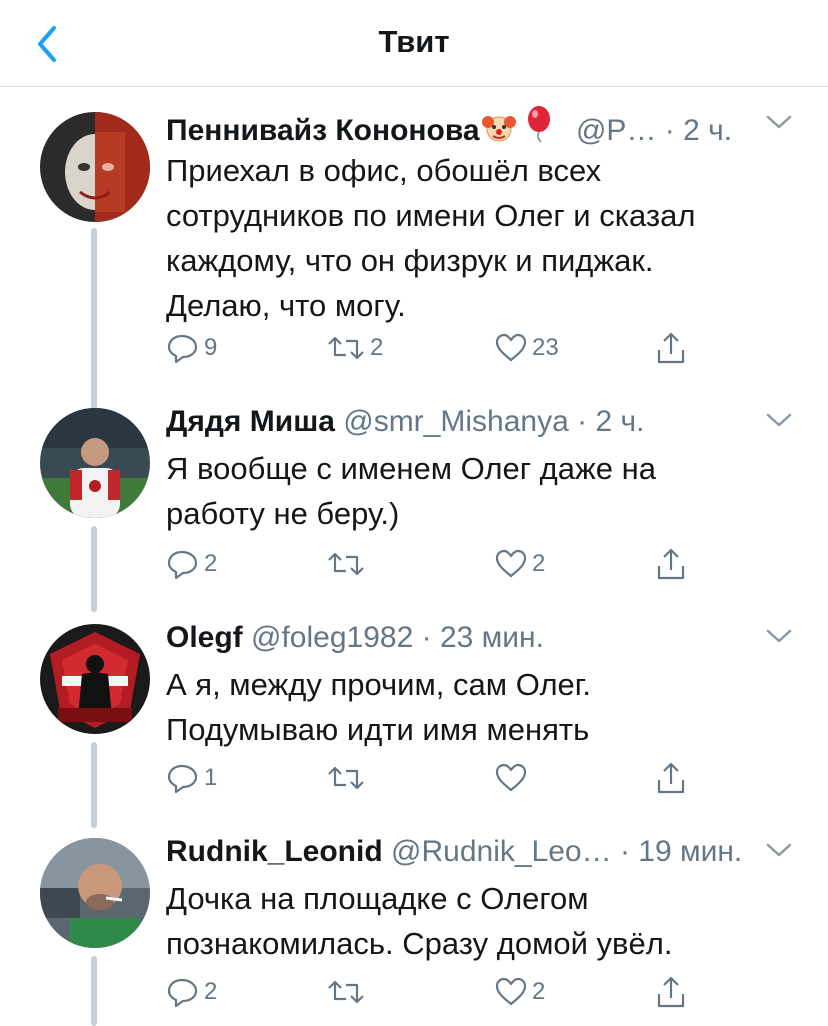 This screenshot has height=1026, width=828. I want to click on tweet-time: 23 мин., so click(492, 637).